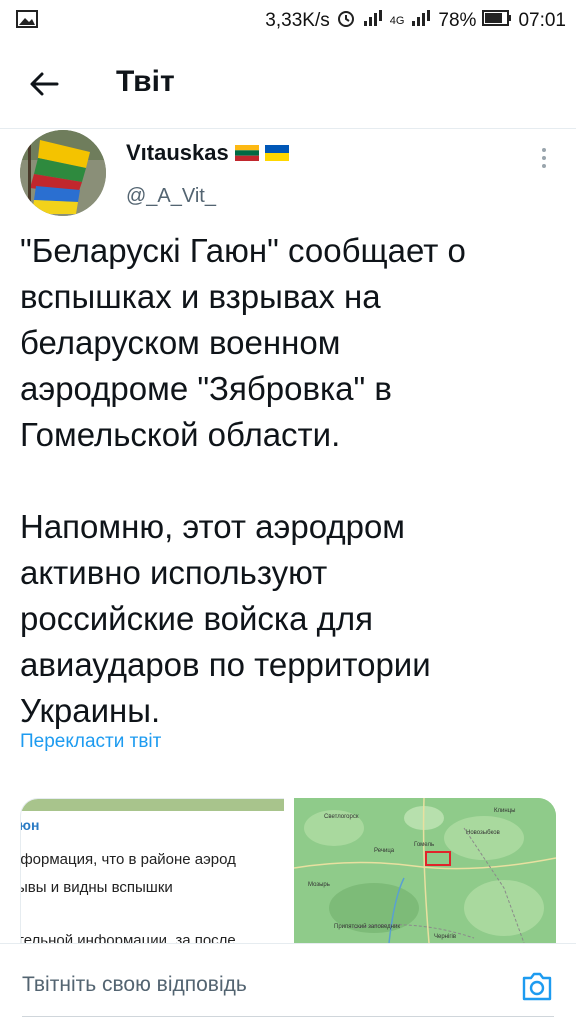 Image resolution: width=576 pixels, height=1025 pixels. What do you see at coordinates (152, 805) in the screenshot?
I see `image-banner` at bounding box center [152, 805].